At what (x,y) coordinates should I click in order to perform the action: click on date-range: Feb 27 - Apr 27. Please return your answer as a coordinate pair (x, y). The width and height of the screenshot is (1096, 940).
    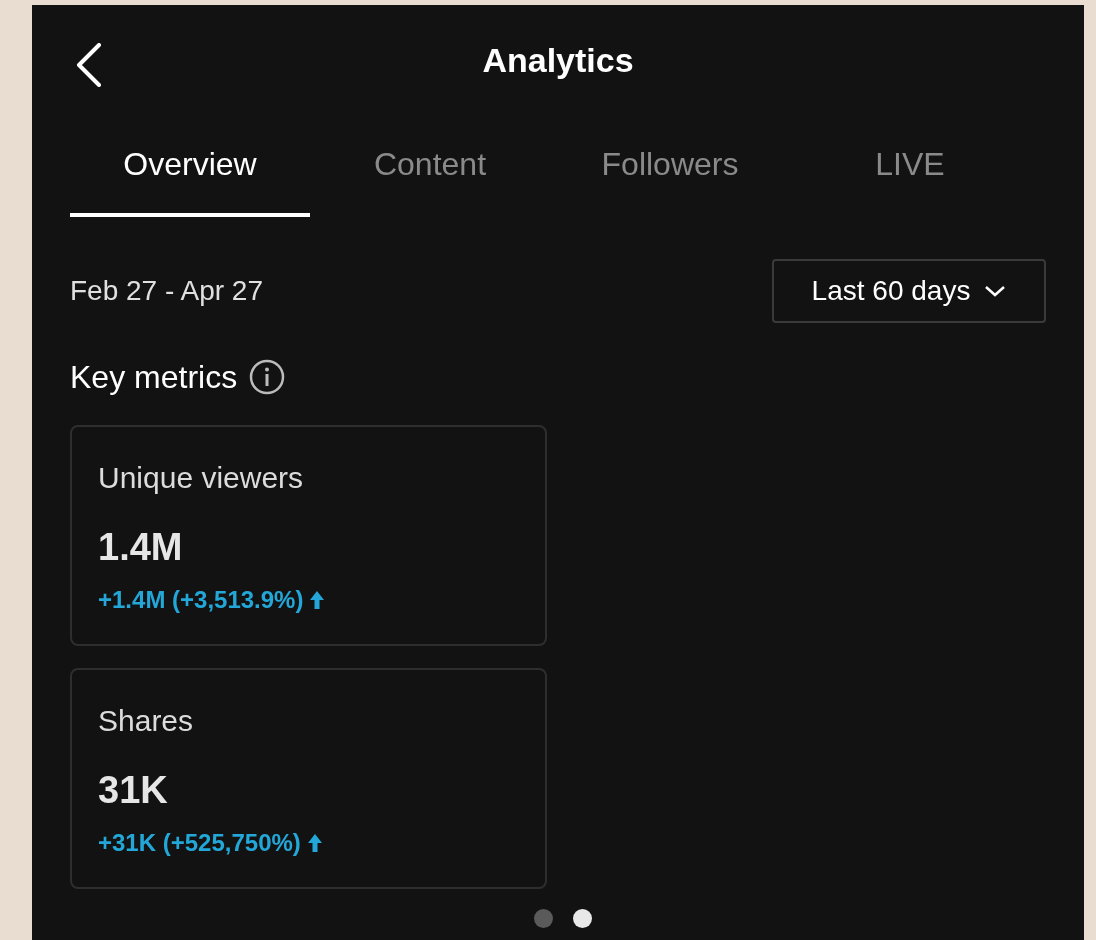
    Looking at the image, I should click on (166, 291).